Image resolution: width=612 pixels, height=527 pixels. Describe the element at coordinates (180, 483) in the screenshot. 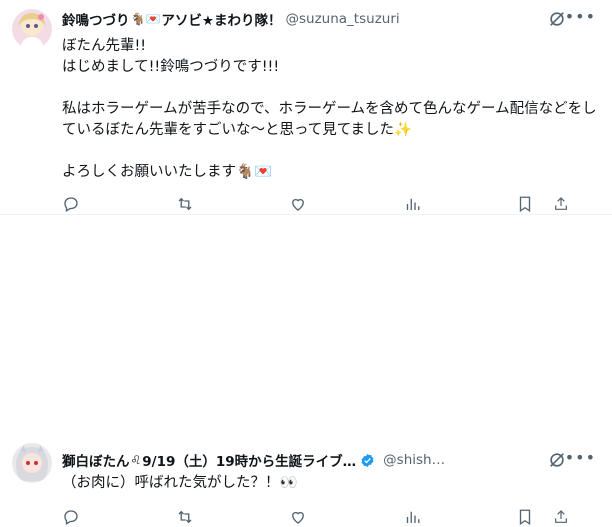

I see `tweet-text: （お肉に）呼ばれた気がした？！👀` at that location.